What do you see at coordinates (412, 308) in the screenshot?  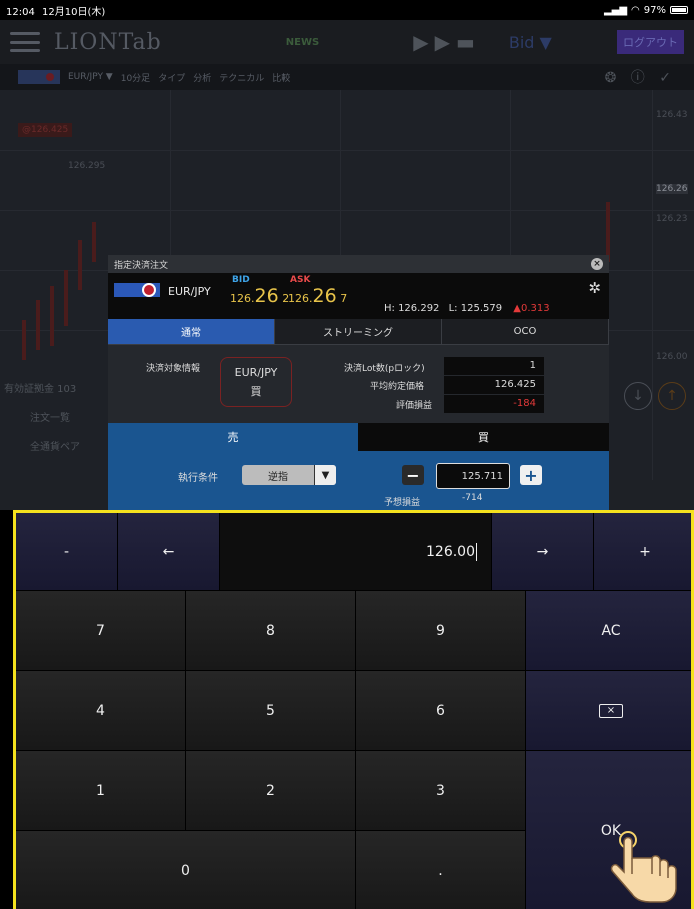 I see `high-value: H: 126.292` at bounding box center [412, 308].